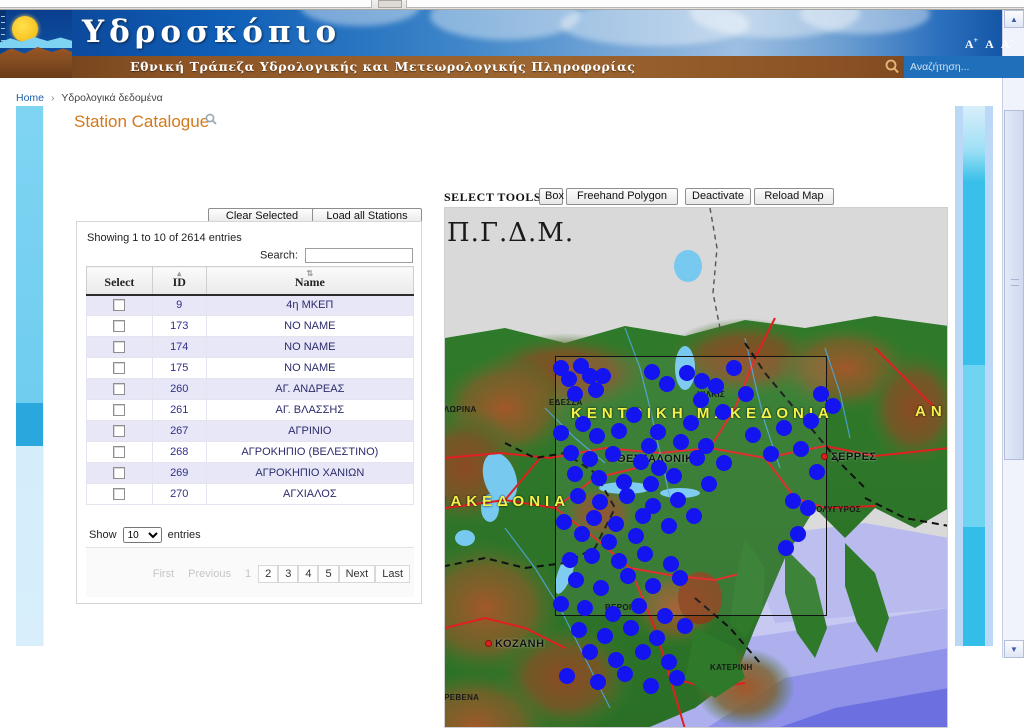  I want to click on column-header-name: ⇅ Name, so click(310, 281).